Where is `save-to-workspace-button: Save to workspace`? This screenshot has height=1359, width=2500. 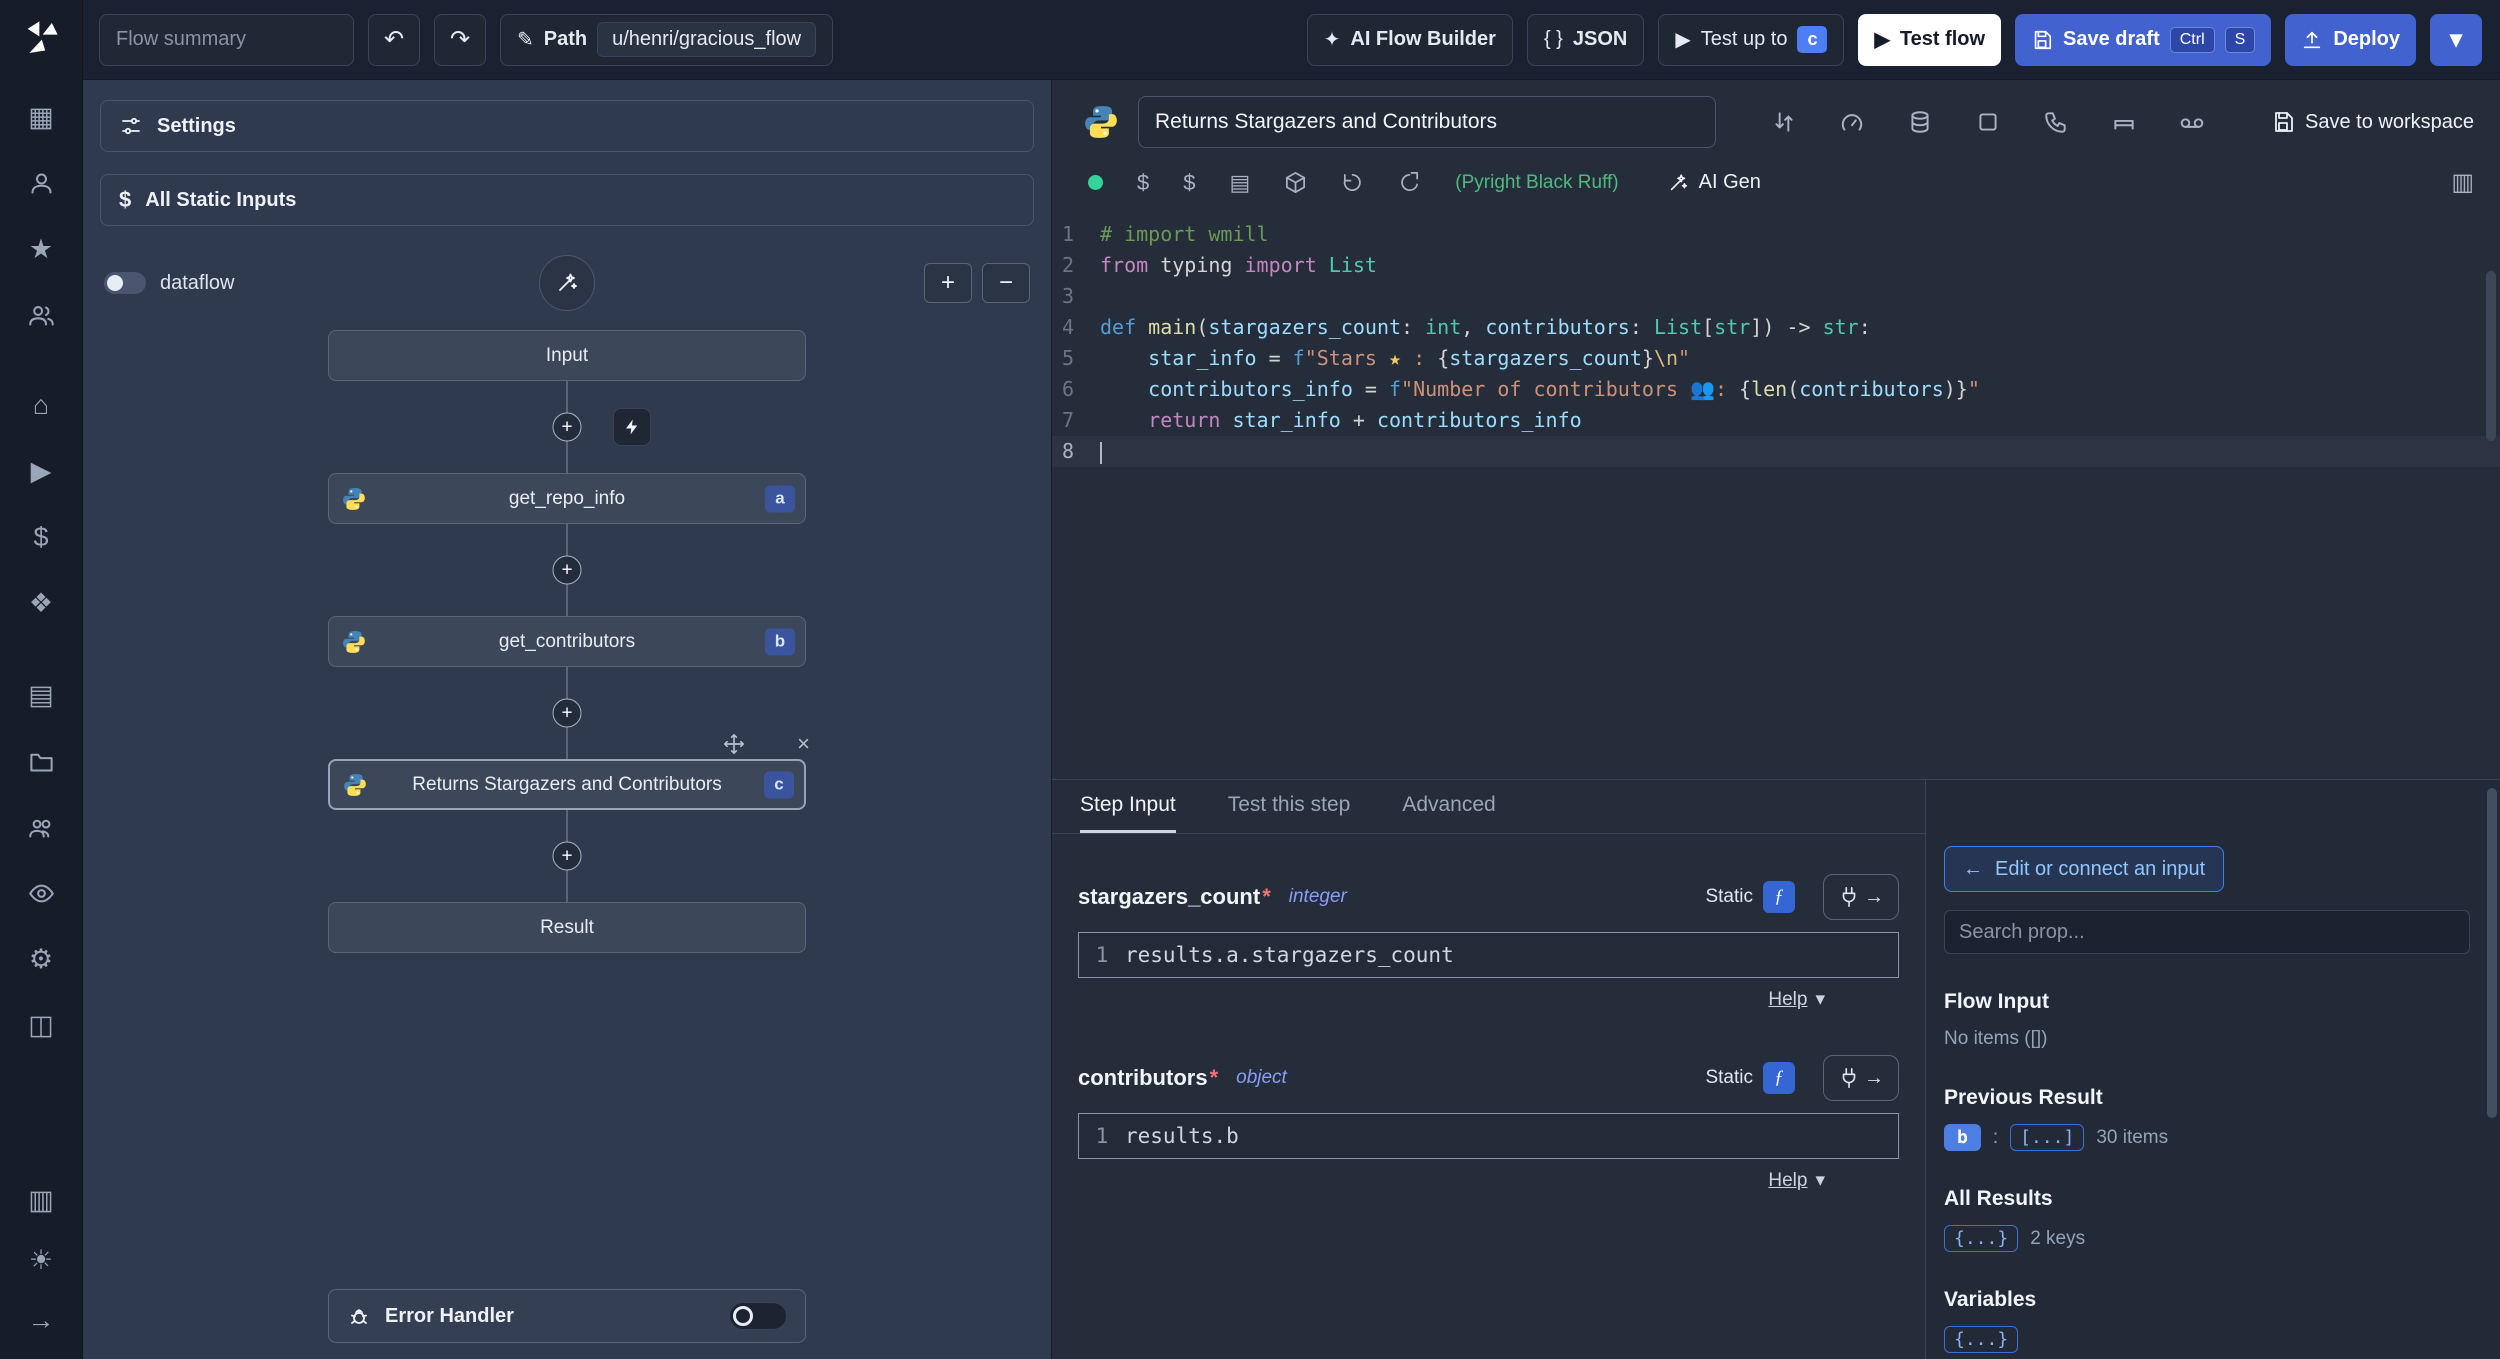 save-to-workspace-button: Save to workspace is located at coordinates (2372, 122).